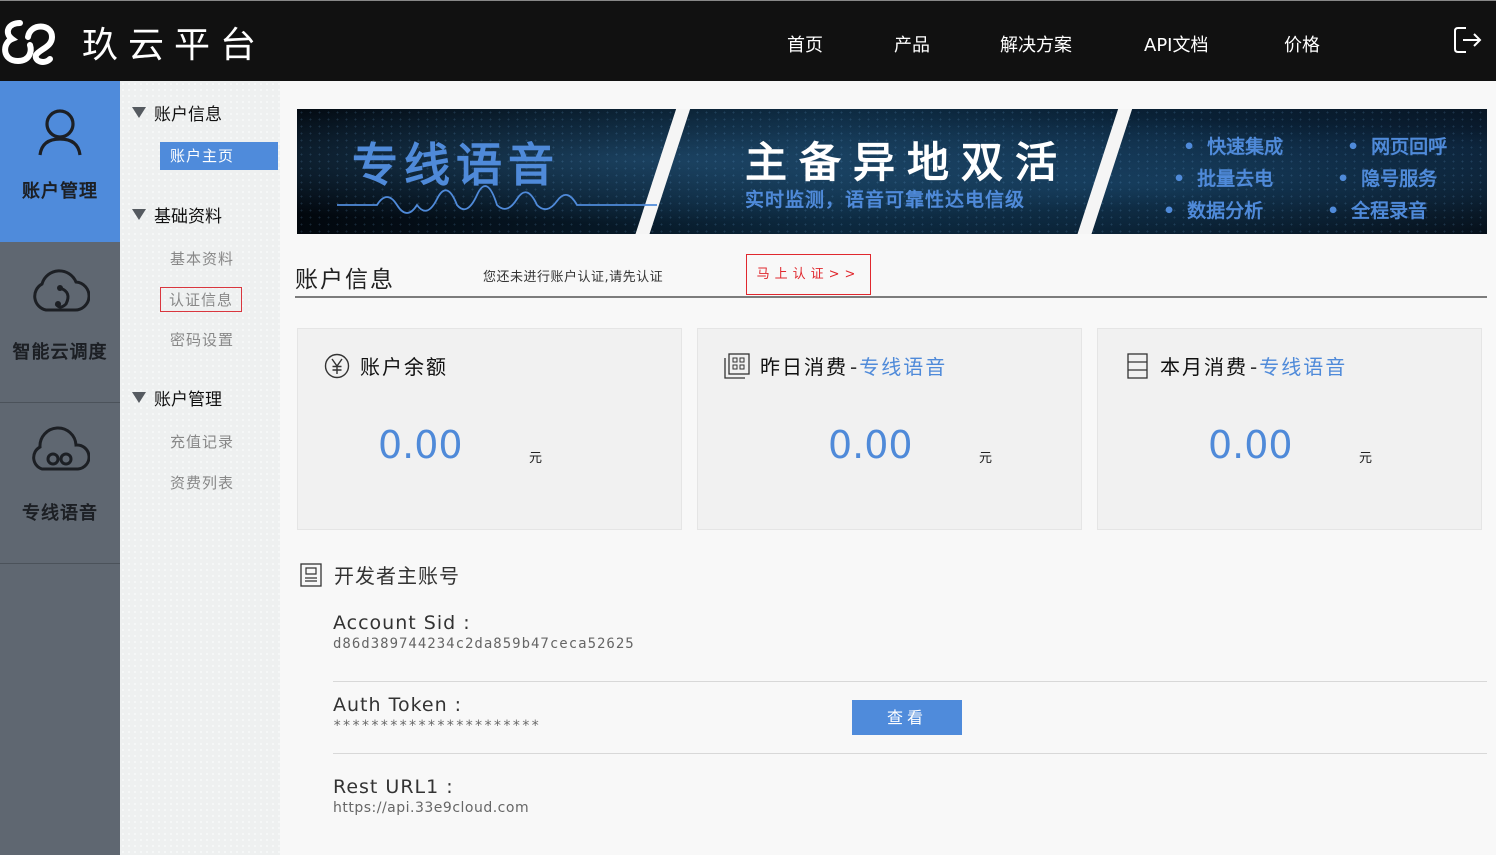 The image size is (1496, 855). I want to click on balance-card: 账户余额 0.00 元, so click(489, 429).